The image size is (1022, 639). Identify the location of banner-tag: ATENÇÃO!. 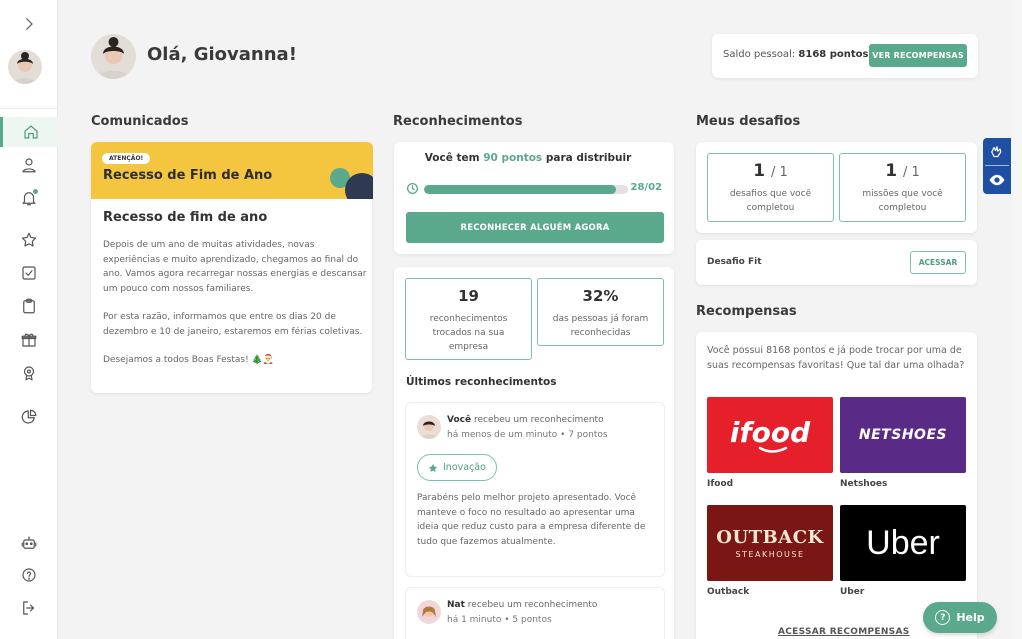
(126, 158).